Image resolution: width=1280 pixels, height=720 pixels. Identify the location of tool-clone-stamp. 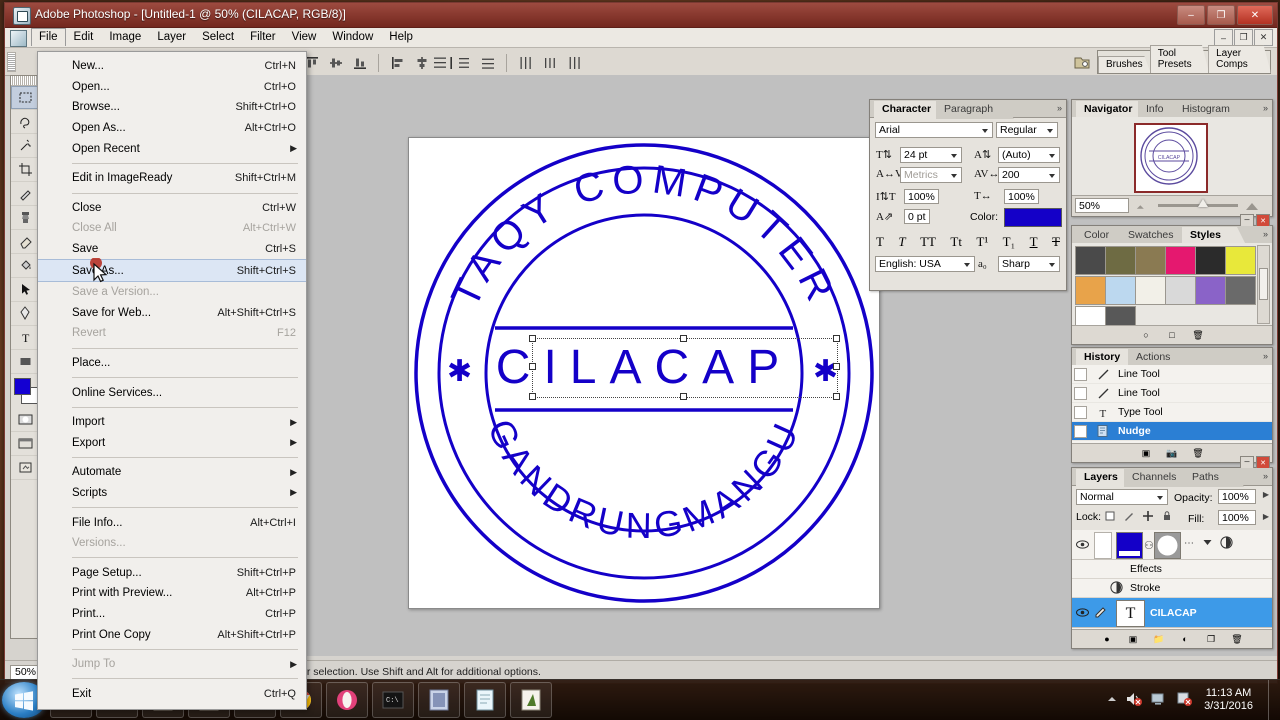
(25, 218).